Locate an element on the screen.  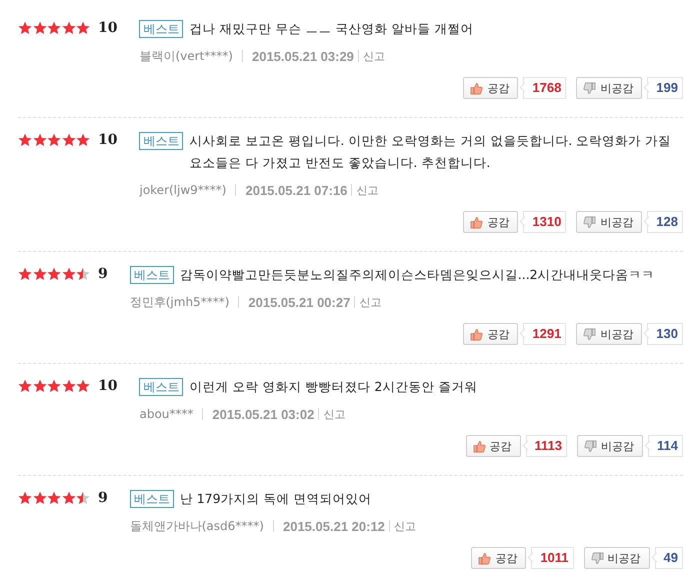
comment-date: 2015.05.21 00:27 is located at coordinates (299, 302).